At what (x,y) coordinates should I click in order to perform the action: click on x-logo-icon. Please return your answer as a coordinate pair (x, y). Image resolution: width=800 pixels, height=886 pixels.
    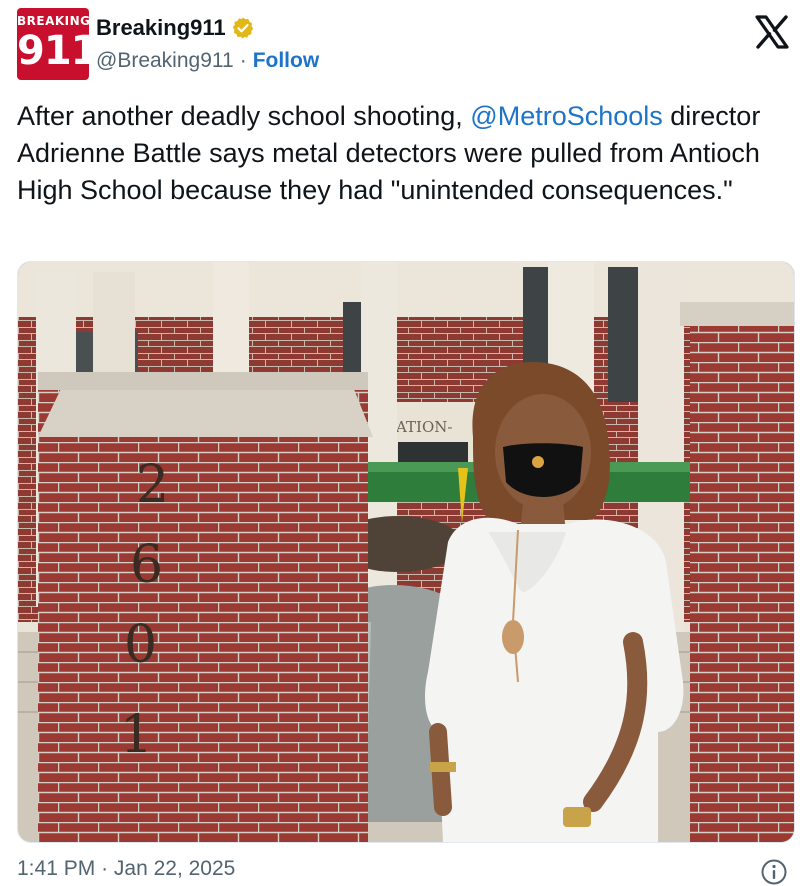
    Looking at the image, I should click on (772, 32).